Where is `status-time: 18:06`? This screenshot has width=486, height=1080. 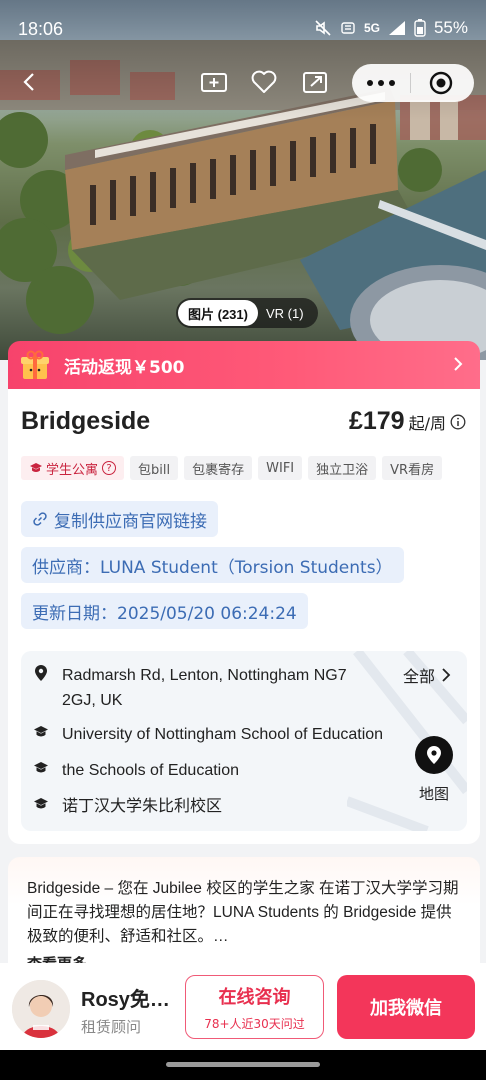
status-time: 18:06 is located at coordinates (41, 29).